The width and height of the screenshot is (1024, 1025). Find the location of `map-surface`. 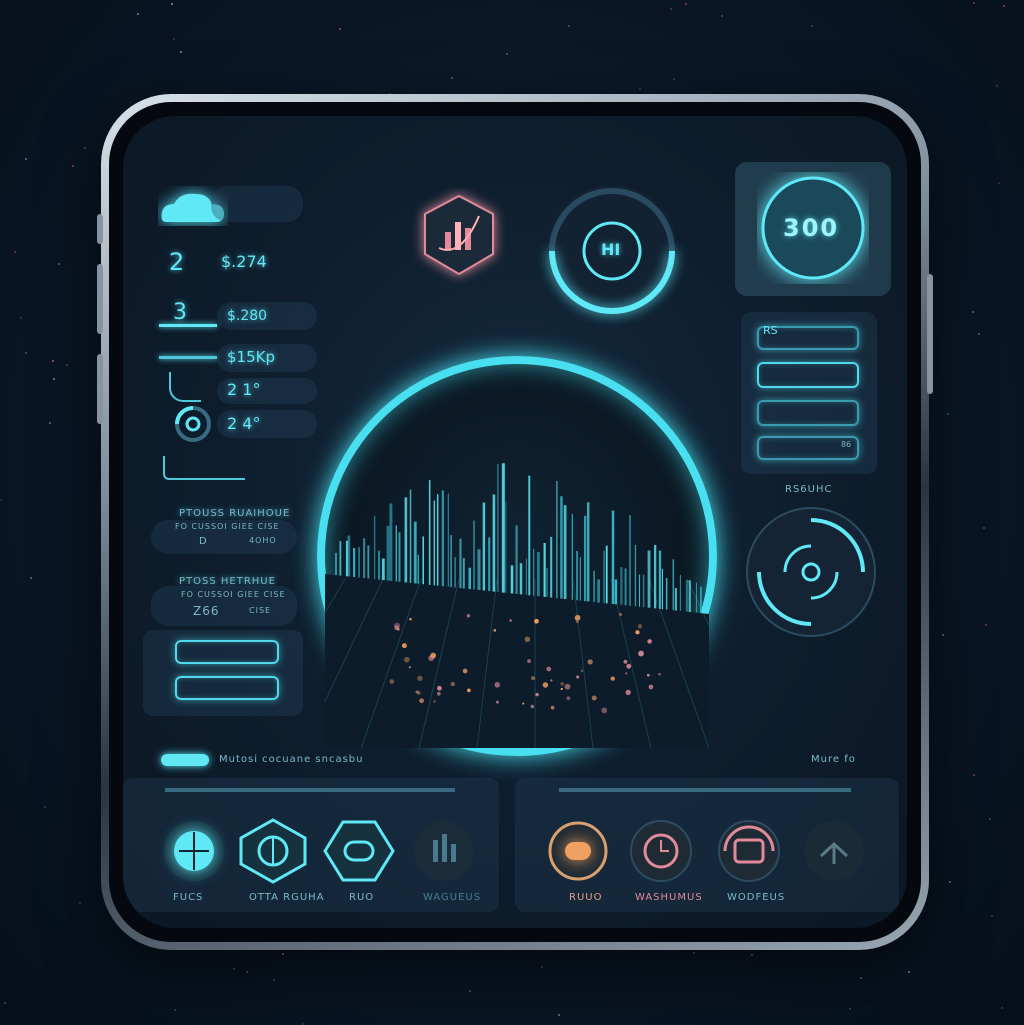

map-surface is located at coordinates (517, 661).